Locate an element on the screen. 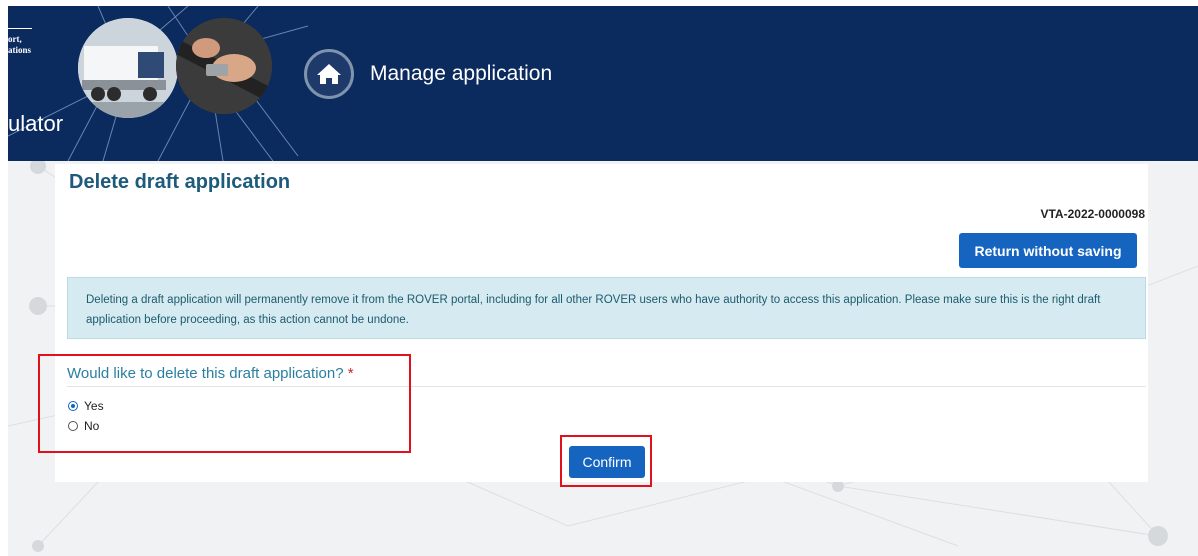 Image resolution: width=1198 pixels, height=556 pixels. highlight-box-question is located at coordinates (224, 403).